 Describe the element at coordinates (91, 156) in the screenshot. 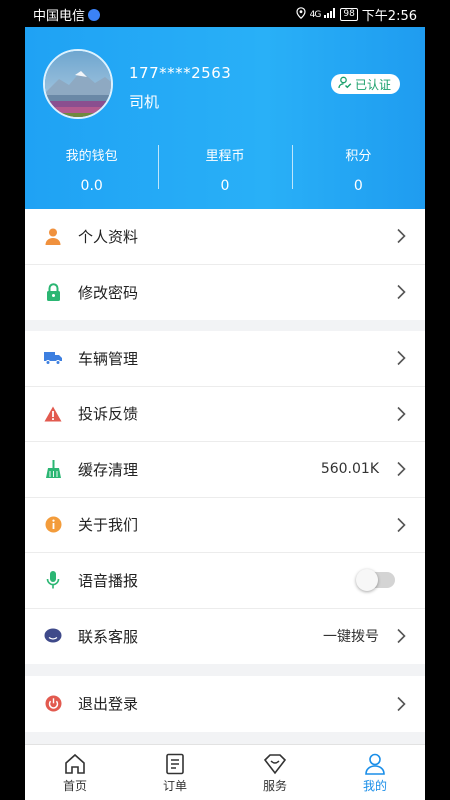

I see `stat-label: 我的钱包` at that location.